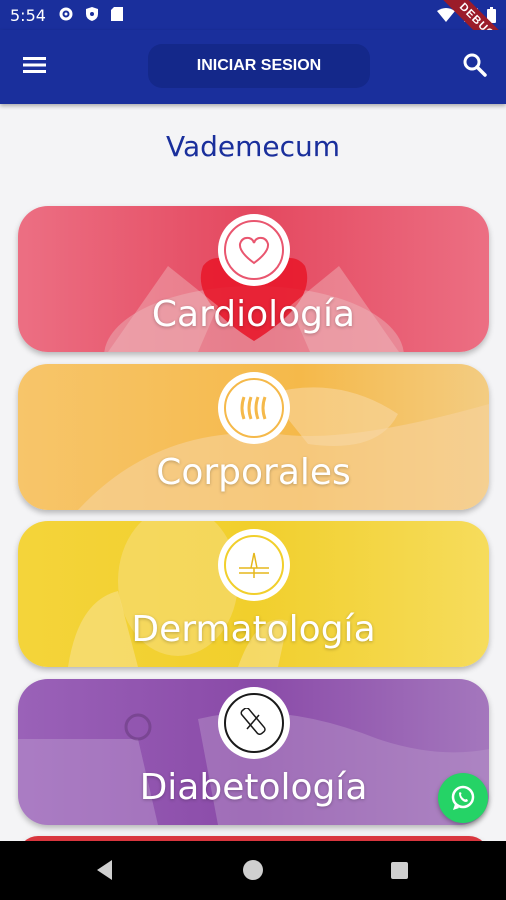  I want to click on settings-icon, so click(66, 14).